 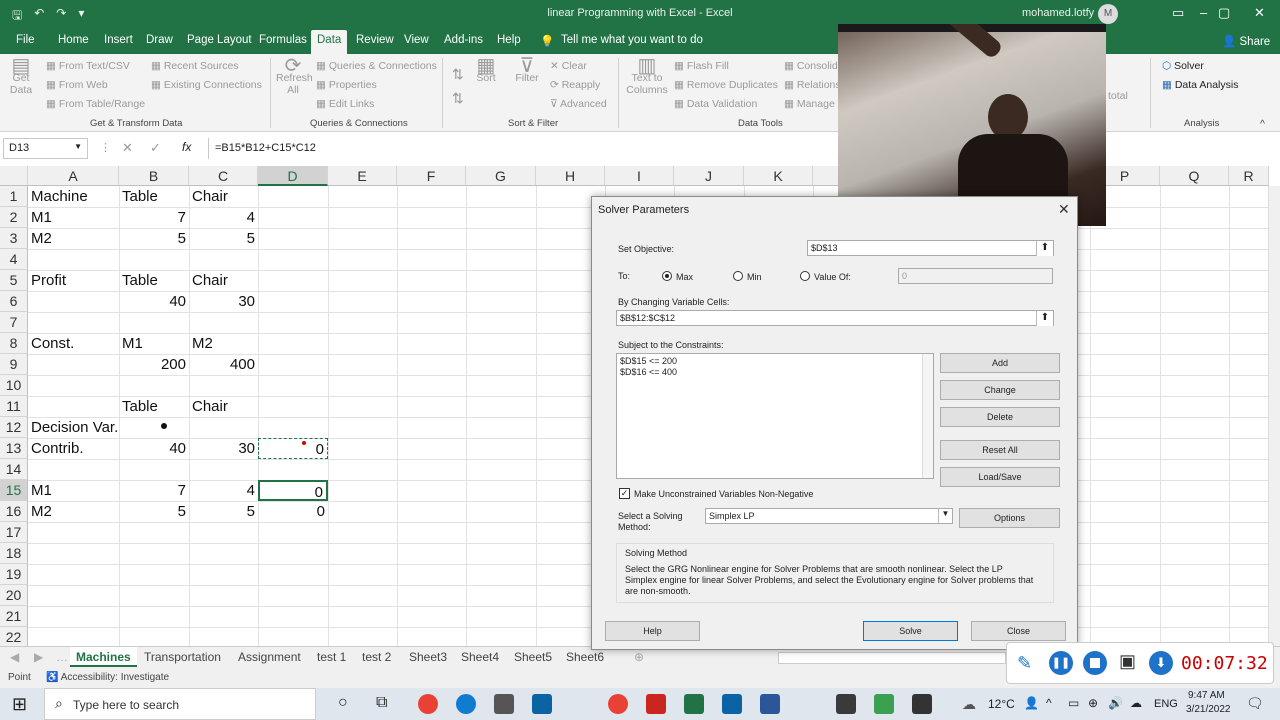 I want to click on next-sheet-icon: ▶, so click(x=38, y=657).